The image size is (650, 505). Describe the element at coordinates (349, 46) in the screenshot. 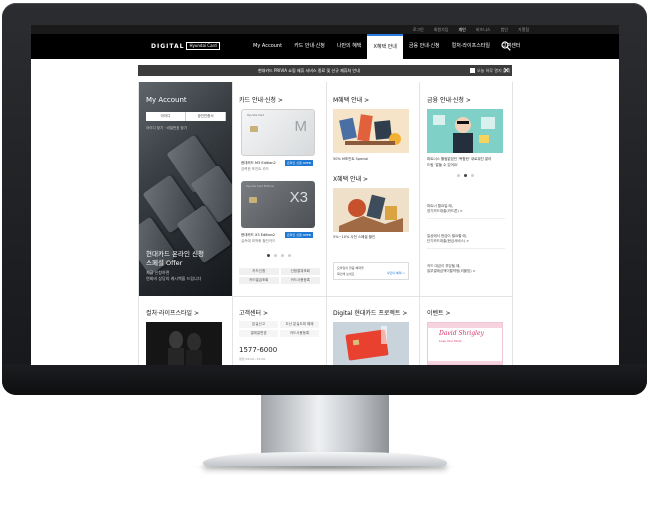

I see `nav-my-benefits: 나만의 혜택` at that location.